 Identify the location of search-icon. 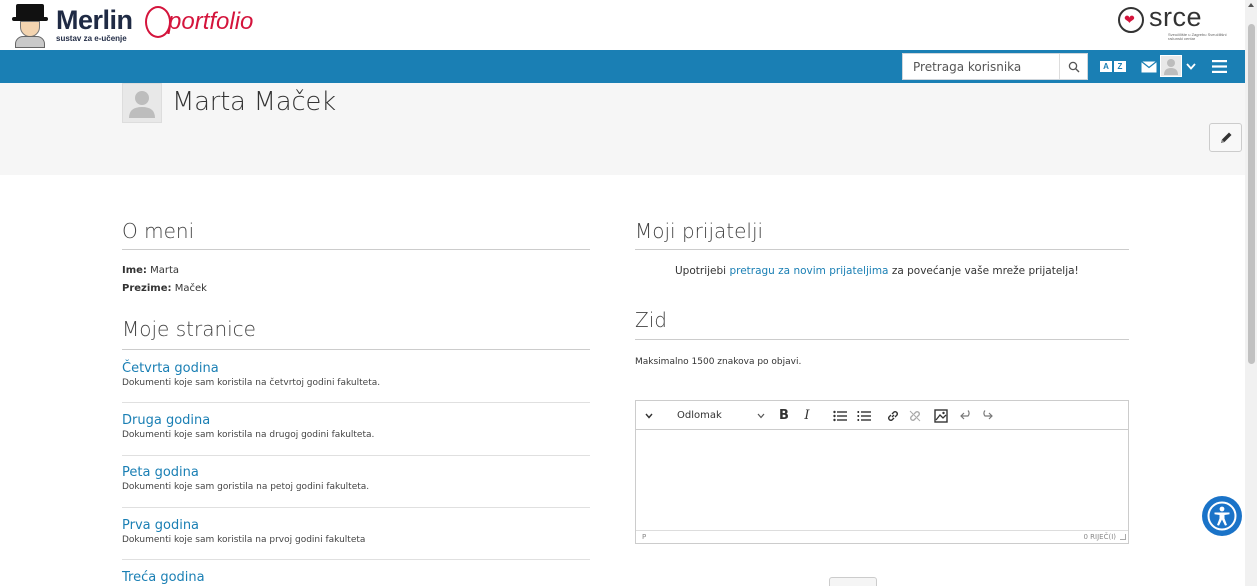
(1073, 66).